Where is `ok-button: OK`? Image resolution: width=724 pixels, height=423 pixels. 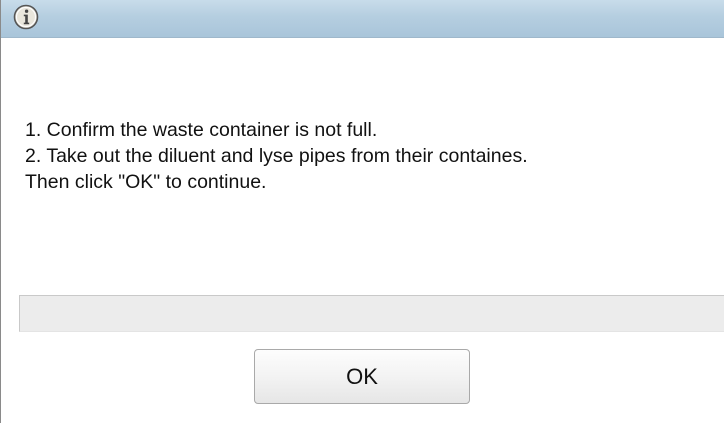
ok-button: OK is located at coordinates (362, 376).